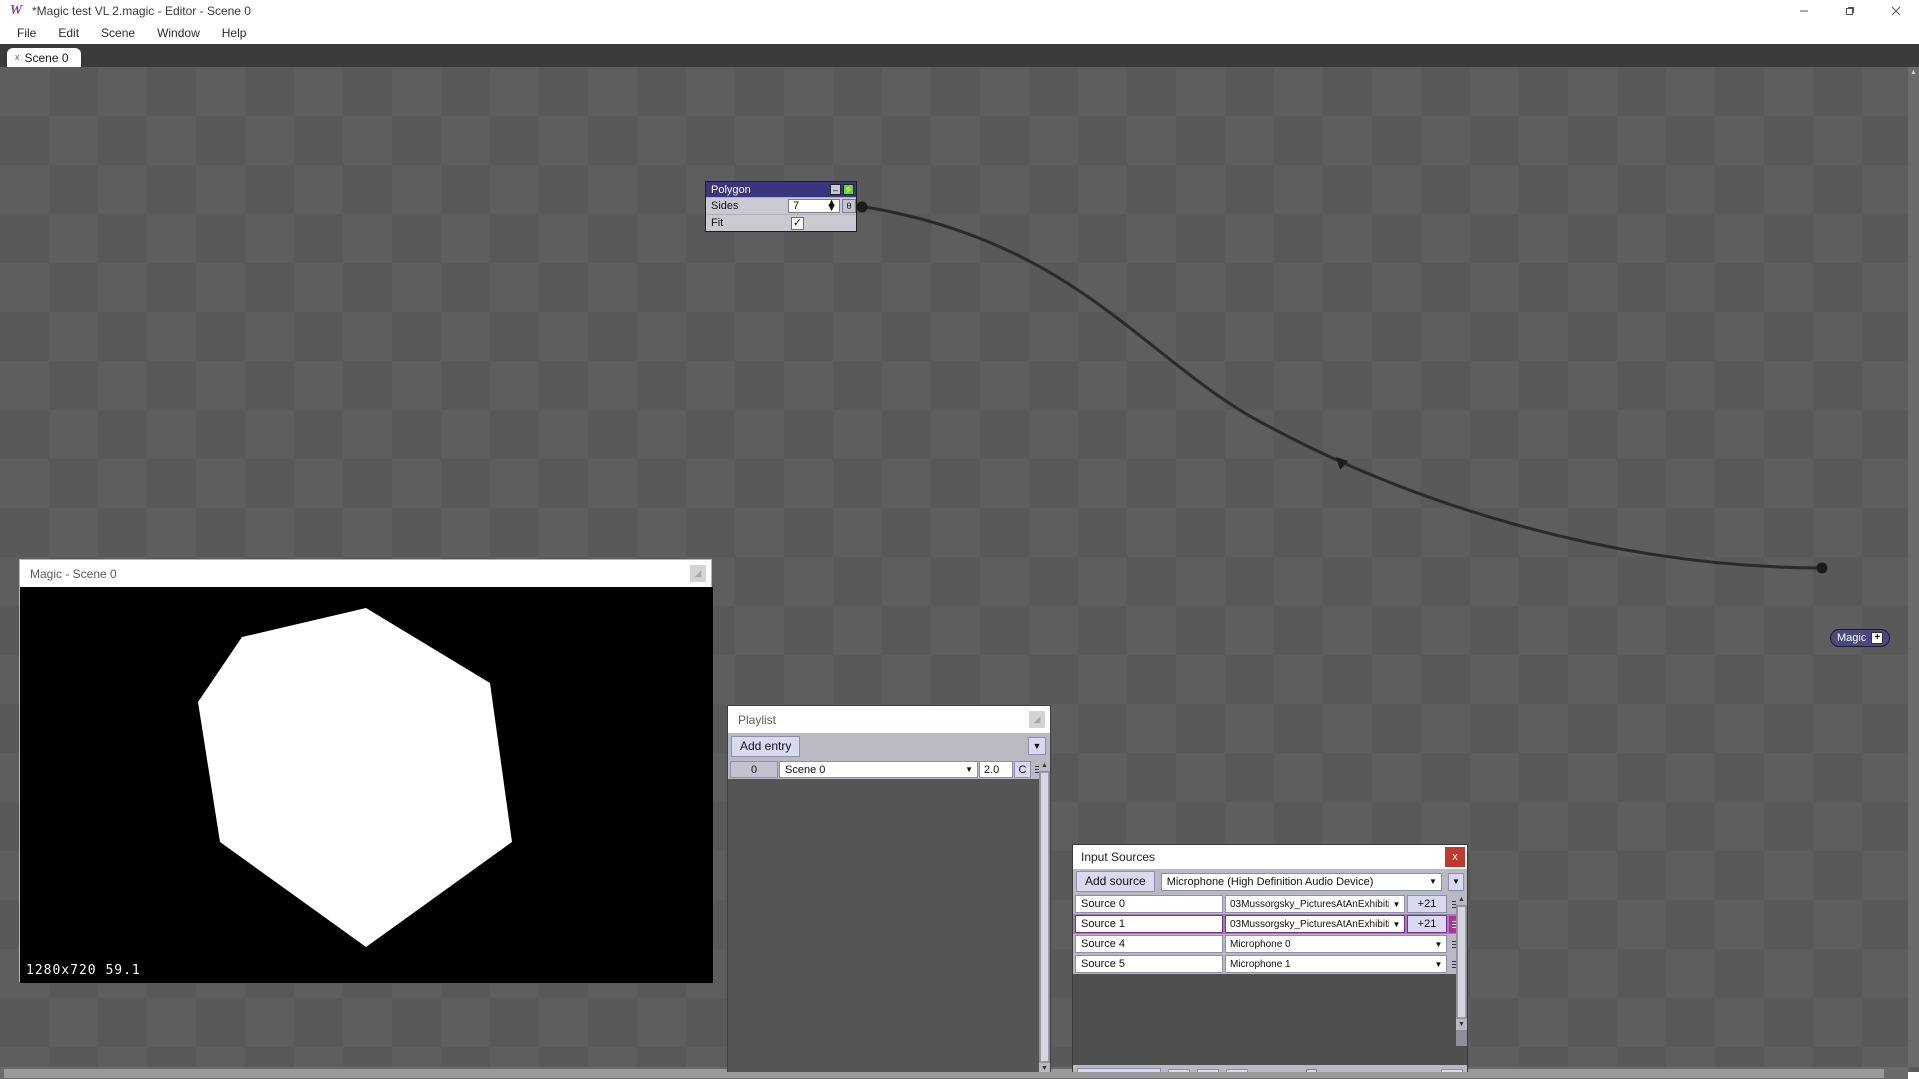 This screenshot has height=1079, width=1919. I want to click on table-row: Source 4 Microphone 0 ▼, so click(1270, 944).